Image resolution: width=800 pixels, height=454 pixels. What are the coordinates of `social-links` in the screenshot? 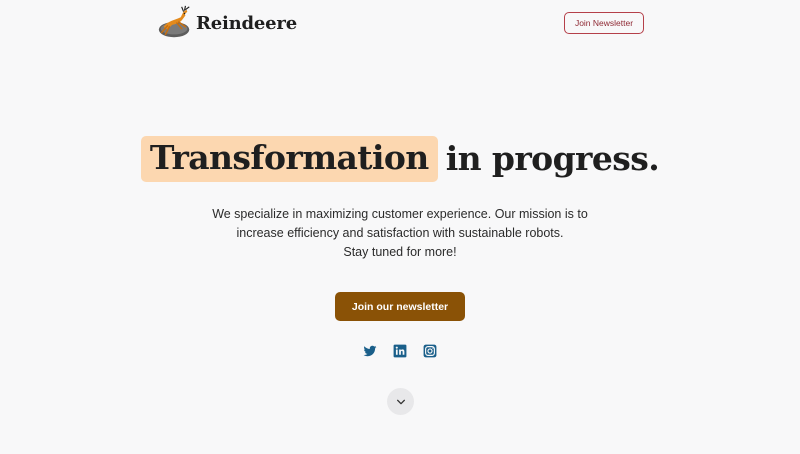 It's located at (400, 351).